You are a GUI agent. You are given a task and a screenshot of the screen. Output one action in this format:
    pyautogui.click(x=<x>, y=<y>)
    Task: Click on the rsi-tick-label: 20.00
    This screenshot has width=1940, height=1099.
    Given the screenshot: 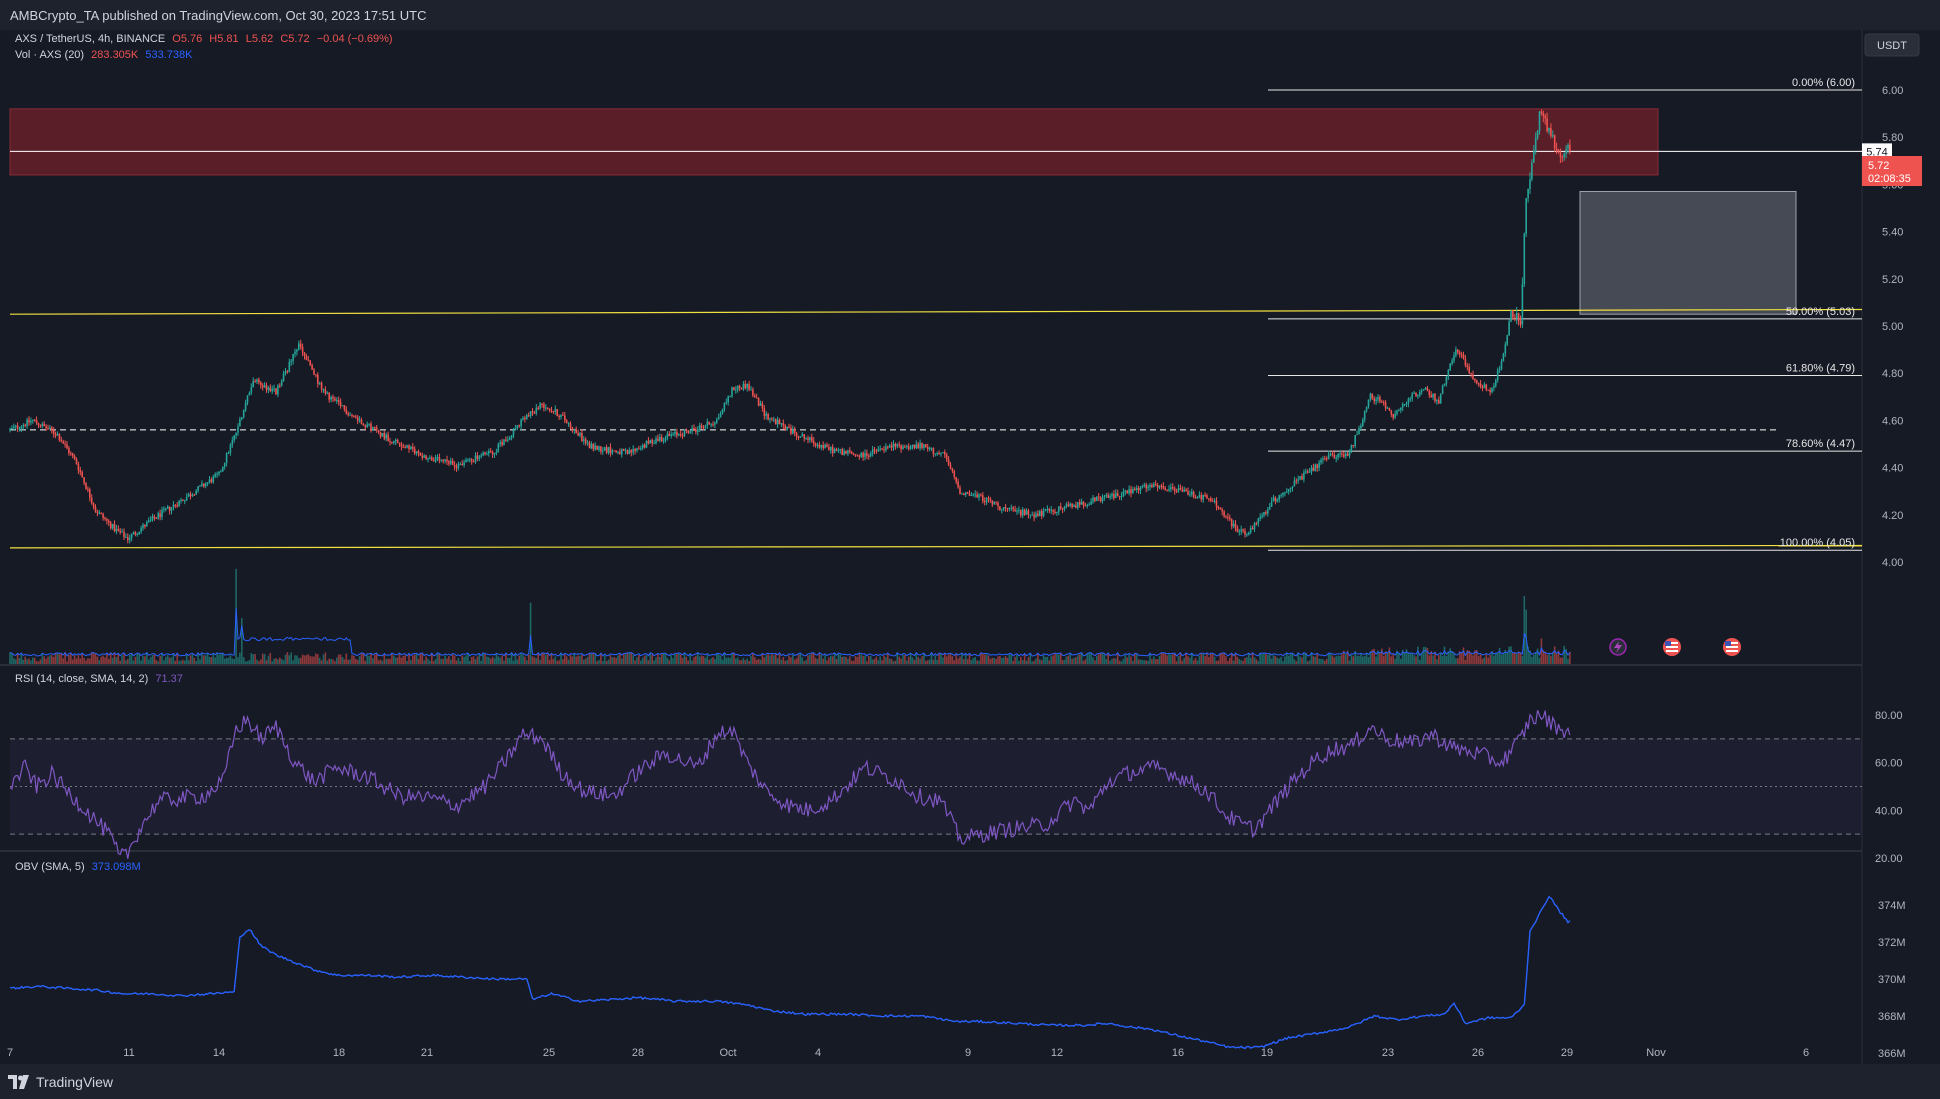 What is the action you would take?
    pyautogui.click(x=1889, y=859)
    